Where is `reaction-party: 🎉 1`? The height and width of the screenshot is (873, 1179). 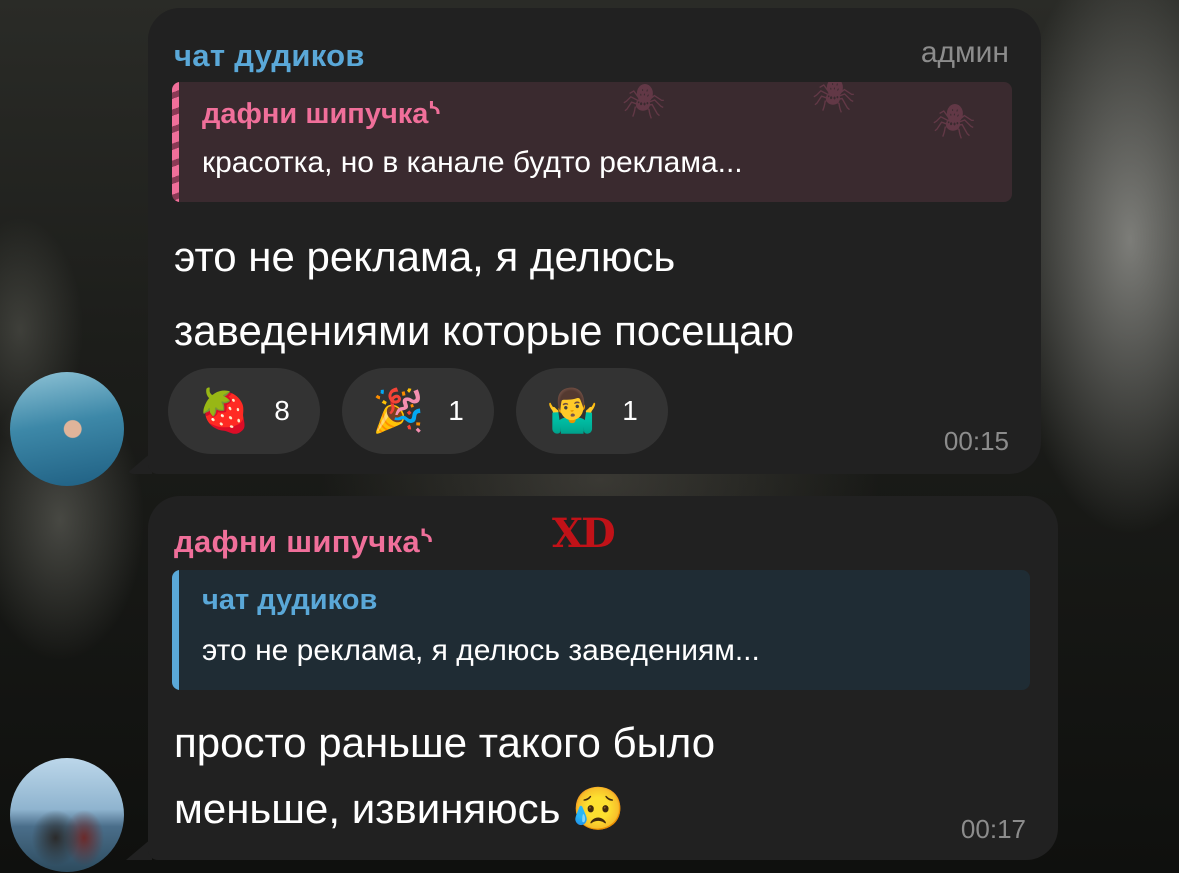 reaction-party: 🎉 1 is located at coordinates (418, 411).